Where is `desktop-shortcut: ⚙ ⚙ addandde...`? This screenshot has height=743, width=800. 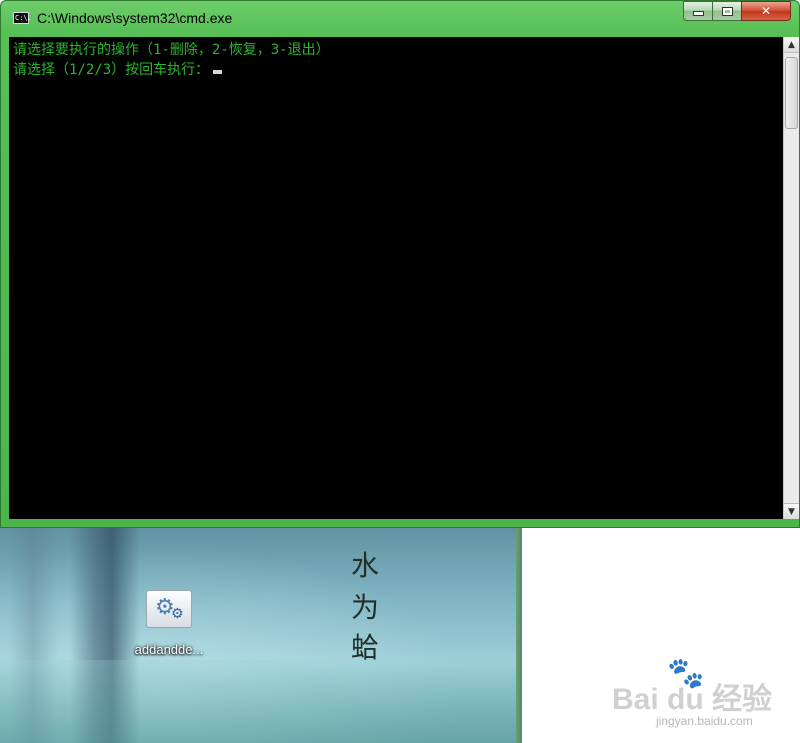 desktop-shortcut: ⚙ ⚙ addandde... is located at coordinates (169, 623).